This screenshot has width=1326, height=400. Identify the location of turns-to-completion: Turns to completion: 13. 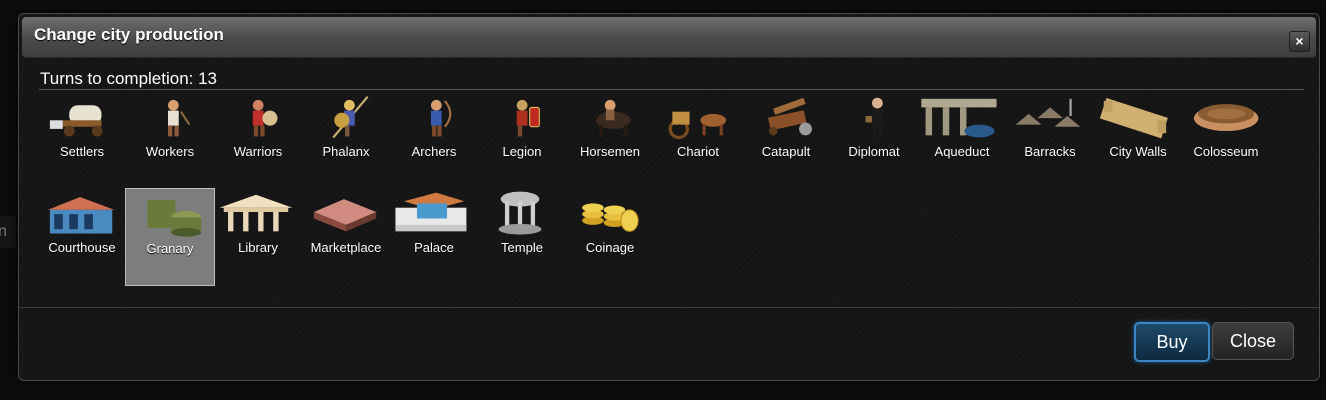
(129, 78).